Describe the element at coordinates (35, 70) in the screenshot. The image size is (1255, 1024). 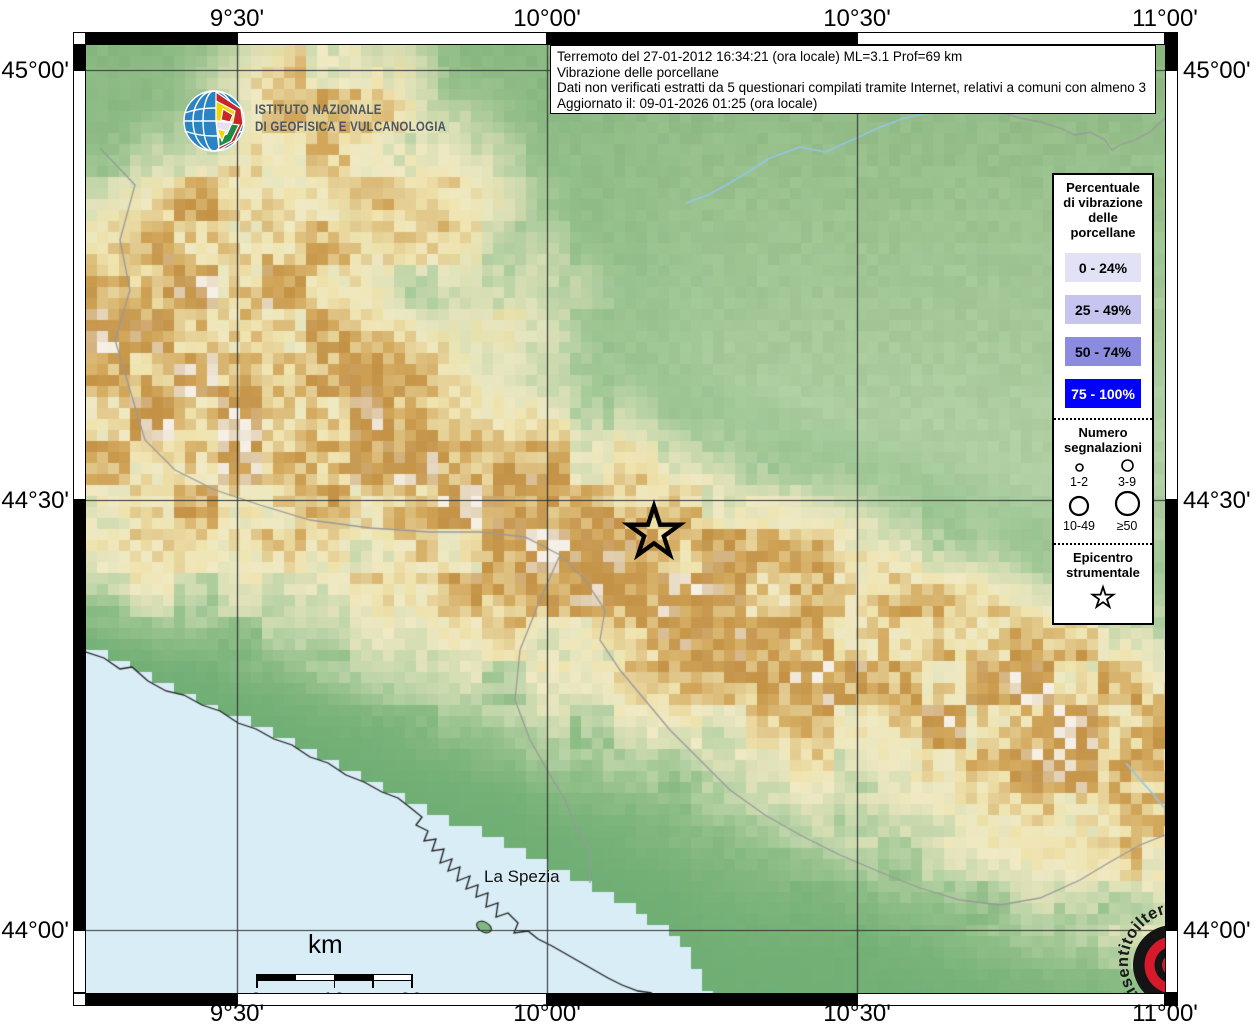
I see `axis-left-0: 45°00'` at that location.